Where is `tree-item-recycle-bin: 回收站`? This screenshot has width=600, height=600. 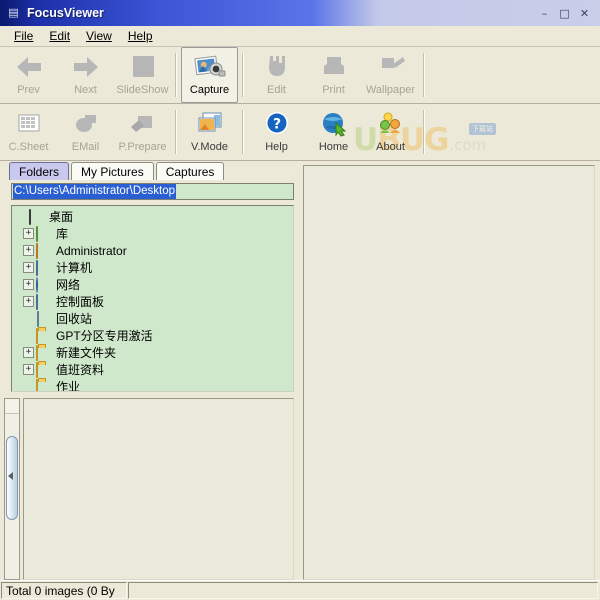 tree-item-recycle-bin: 回收站 is located at coordinates (154, 318).